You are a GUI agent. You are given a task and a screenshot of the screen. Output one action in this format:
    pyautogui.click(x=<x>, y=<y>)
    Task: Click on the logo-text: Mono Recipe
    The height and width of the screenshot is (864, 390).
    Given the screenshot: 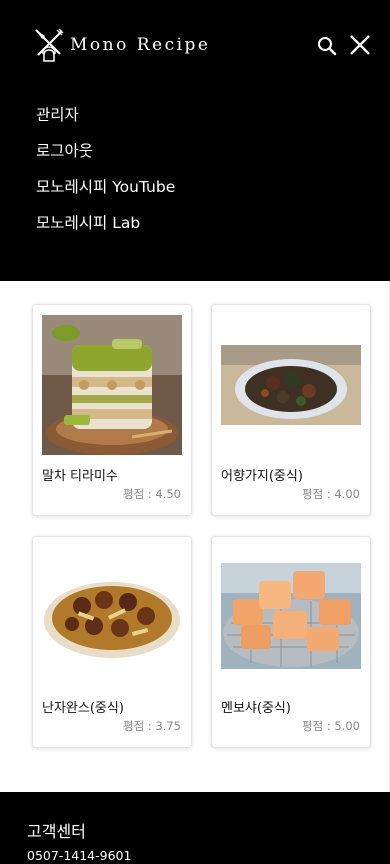 What is the action you would take?
    pyautogui.click(x=140, y=45)
    